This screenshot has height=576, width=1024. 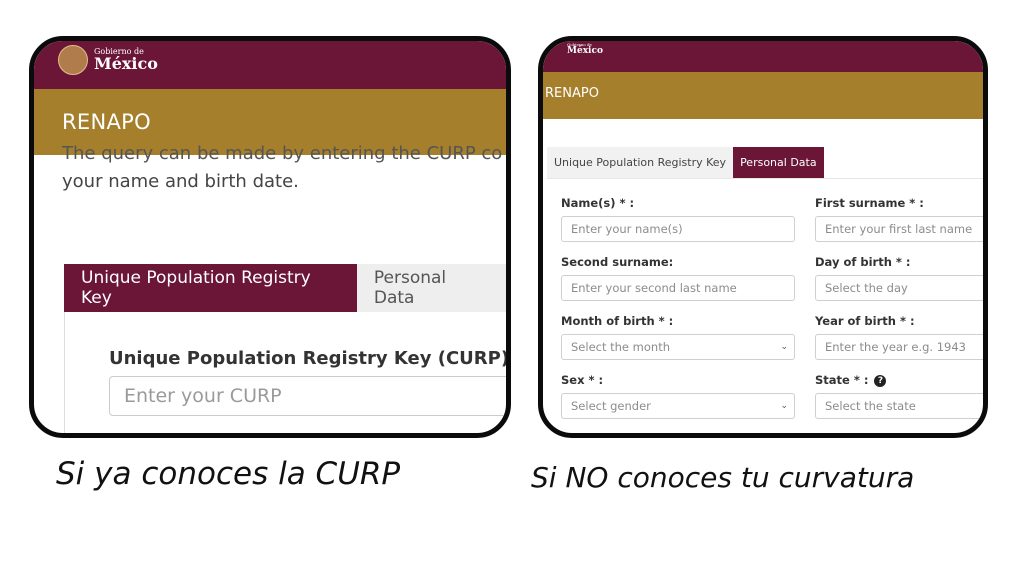 I want to click on sex-select: Select gender ⌄, so click(x=678, y=406).